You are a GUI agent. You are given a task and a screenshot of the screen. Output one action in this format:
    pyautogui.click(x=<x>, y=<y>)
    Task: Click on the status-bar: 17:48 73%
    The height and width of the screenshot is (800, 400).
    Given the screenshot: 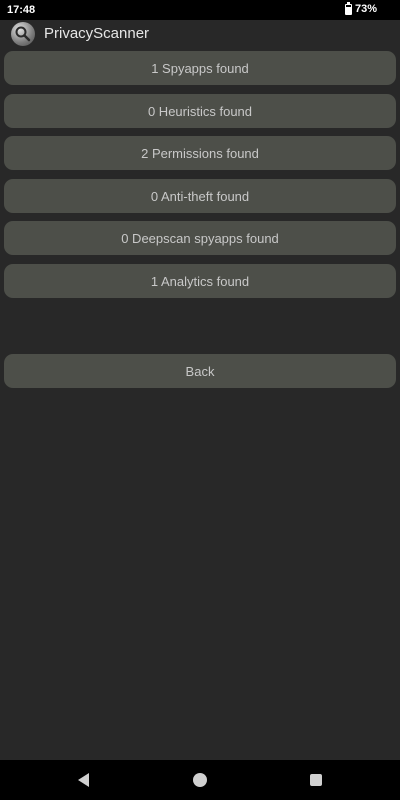 What is the action you would take?
    pyautogui.click(x=200, y=10)
    